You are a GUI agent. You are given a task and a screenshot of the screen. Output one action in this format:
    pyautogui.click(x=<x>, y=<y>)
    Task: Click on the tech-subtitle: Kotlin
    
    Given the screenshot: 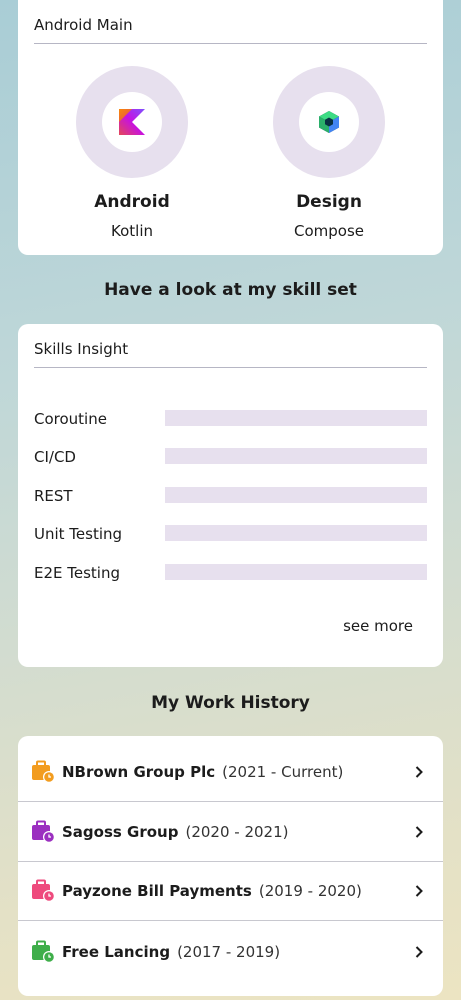 What is the action you would take?
    pyautogui.click(x=132, y=231)
    